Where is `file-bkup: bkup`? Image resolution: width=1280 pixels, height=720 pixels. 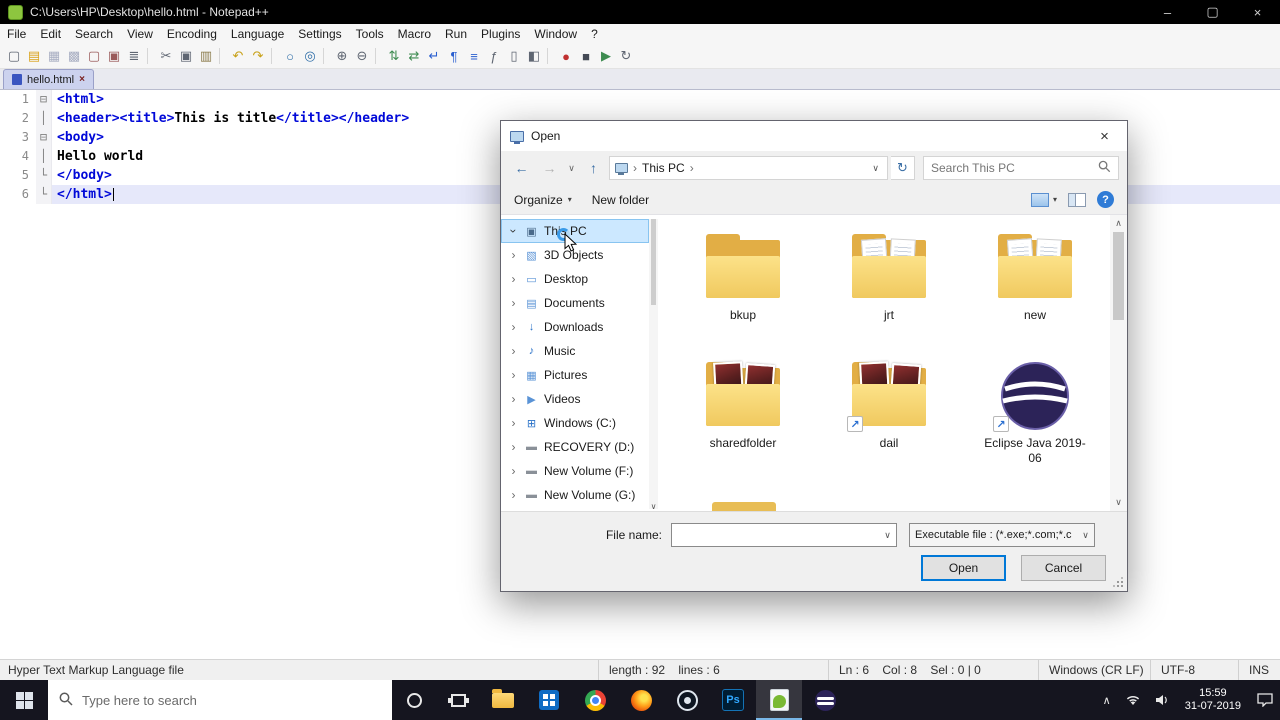 file-bkup: bkup is located at coordinates (743, 295).